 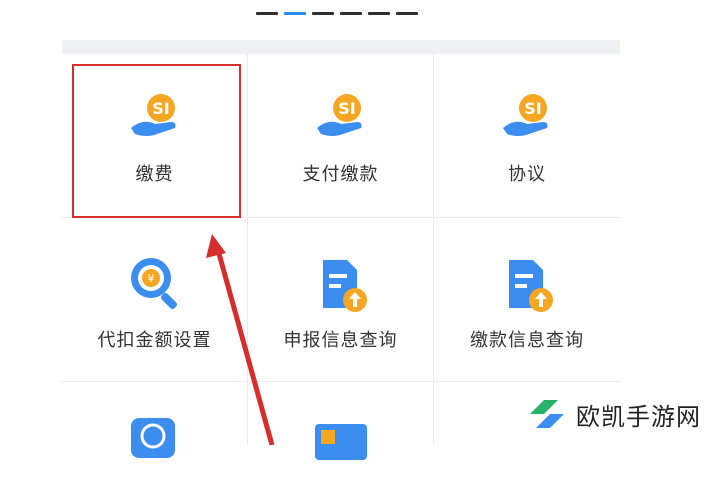 I want to click on grid-item-withholding-setting: ¥ 代扣金额设置, so click(x=155, y=300).